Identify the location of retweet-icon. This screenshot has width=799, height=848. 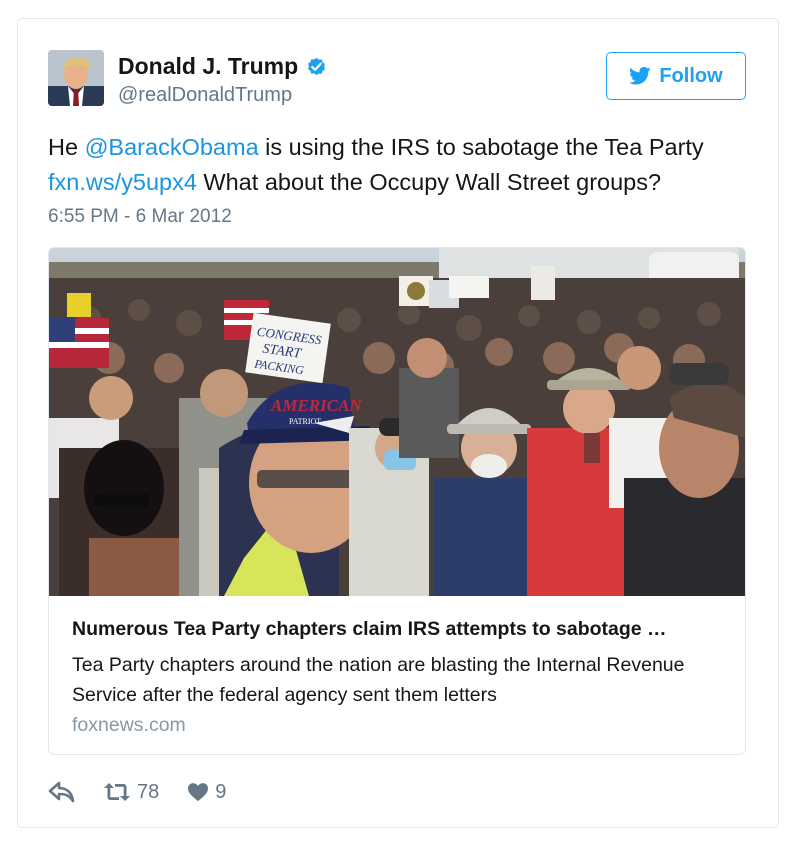
(117, 792).